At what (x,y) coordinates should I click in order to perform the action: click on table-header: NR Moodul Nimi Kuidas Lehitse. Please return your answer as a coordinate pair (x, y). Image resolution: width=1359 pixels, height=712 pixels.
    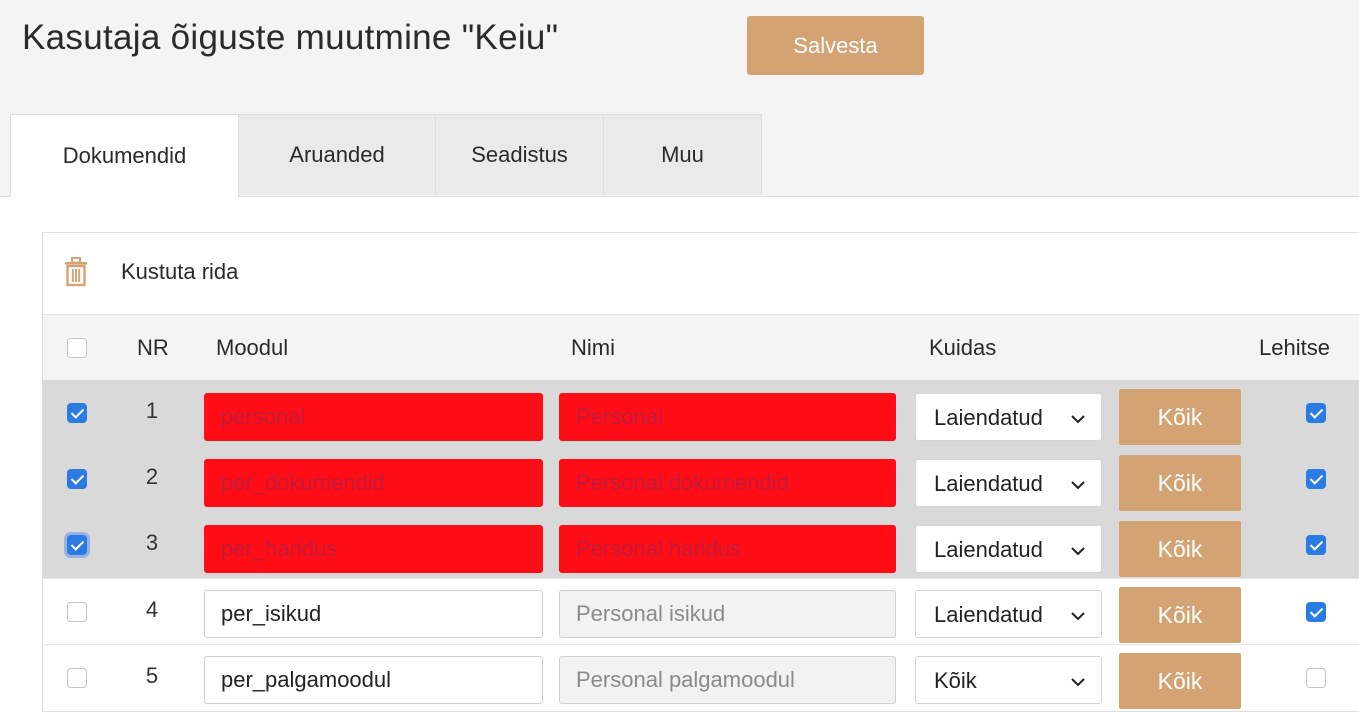
    Looking at the image, I should click on (701, 347).